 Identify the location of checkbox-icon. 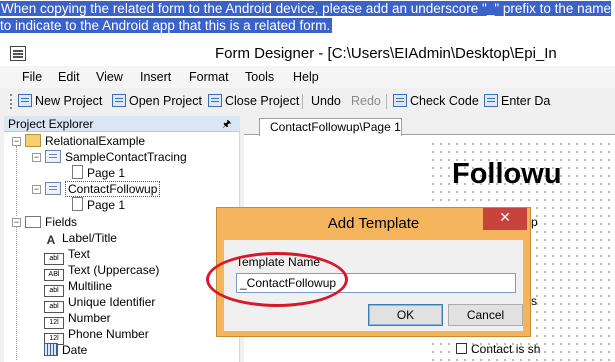
(461, 348).